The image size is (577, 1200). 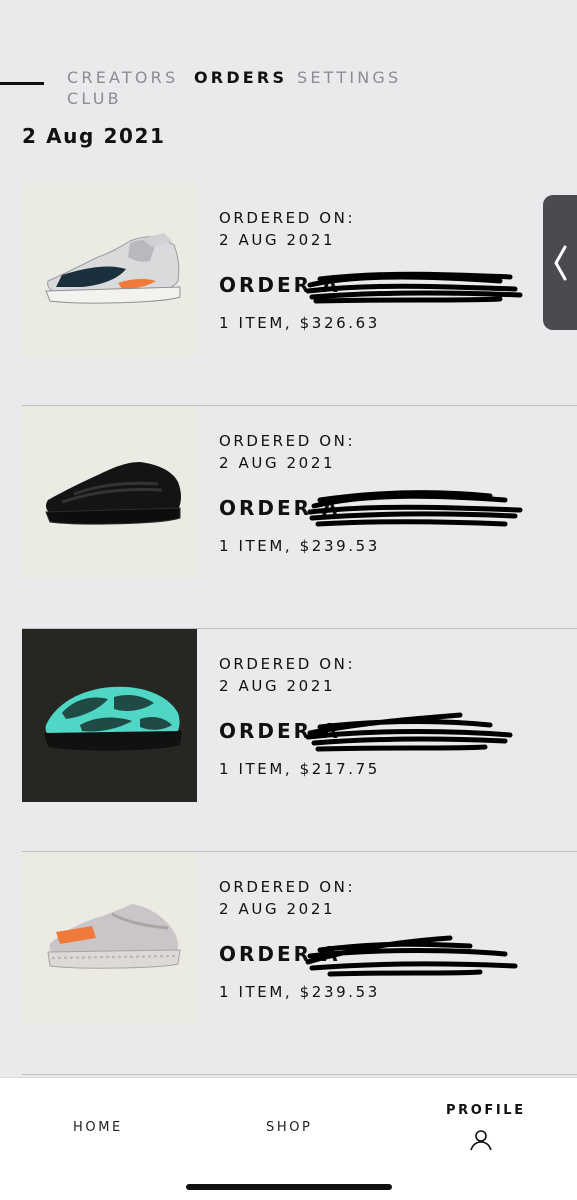 What do you see at coordinates (288, 1138) in the screenshot?
I see `bottom-navigation: HOME SHOP PROFILE` at bounding box center [288, 1138].